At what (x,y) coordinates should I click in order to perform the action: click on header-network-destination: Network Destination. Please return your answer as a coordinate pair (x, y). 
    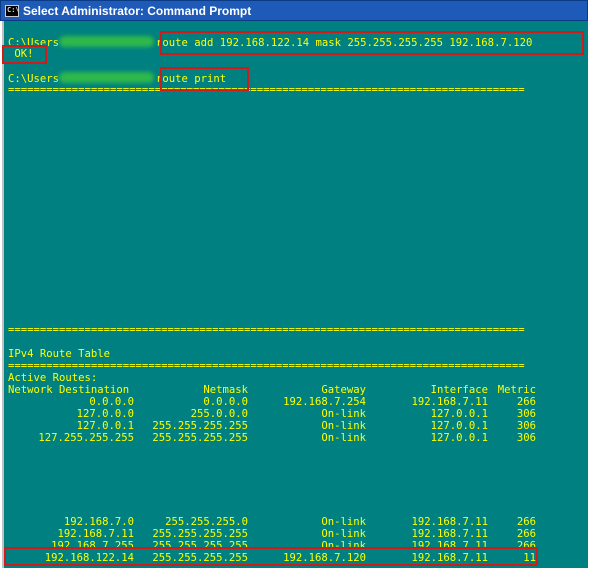
    Looking at the image, I should click on (69, 390).